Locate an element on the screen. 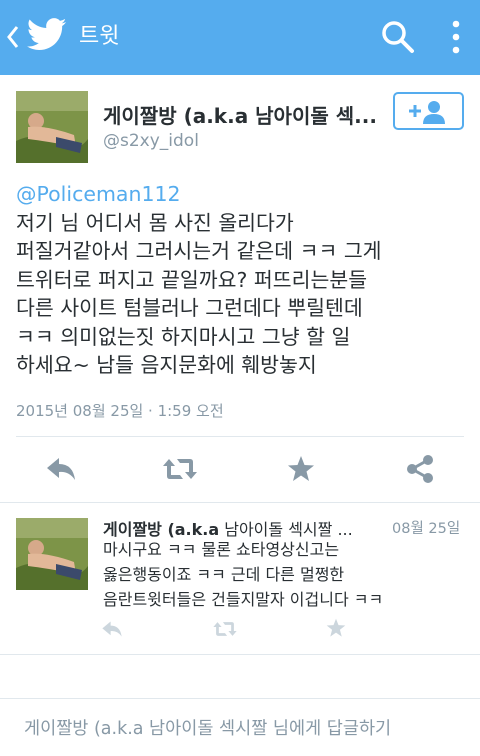  reply-input: 게이짤방 (a.k.a 남아이돌 섹시짤 님에게 답글하기 is located at coordinates (244, 727).